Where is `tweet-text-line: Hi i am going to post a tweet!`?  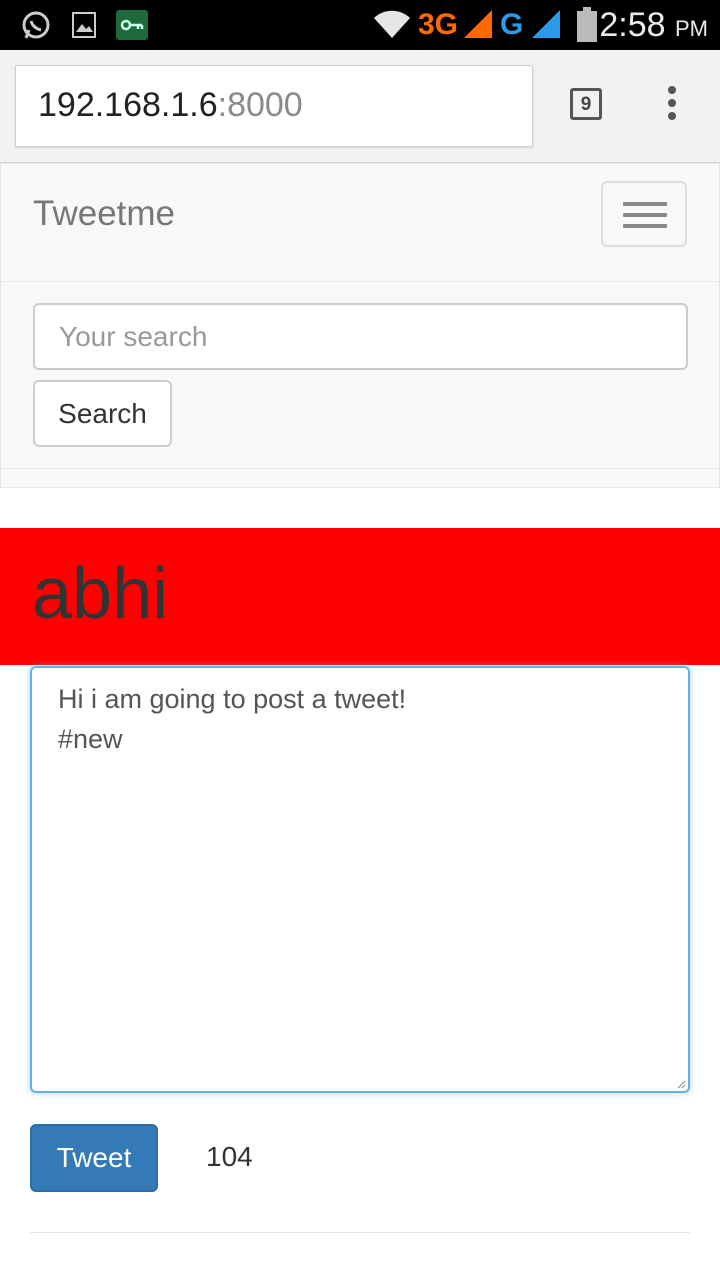 tweet-text-line: Hi i am going to post a tweet! is located at coordinates (232, 699).